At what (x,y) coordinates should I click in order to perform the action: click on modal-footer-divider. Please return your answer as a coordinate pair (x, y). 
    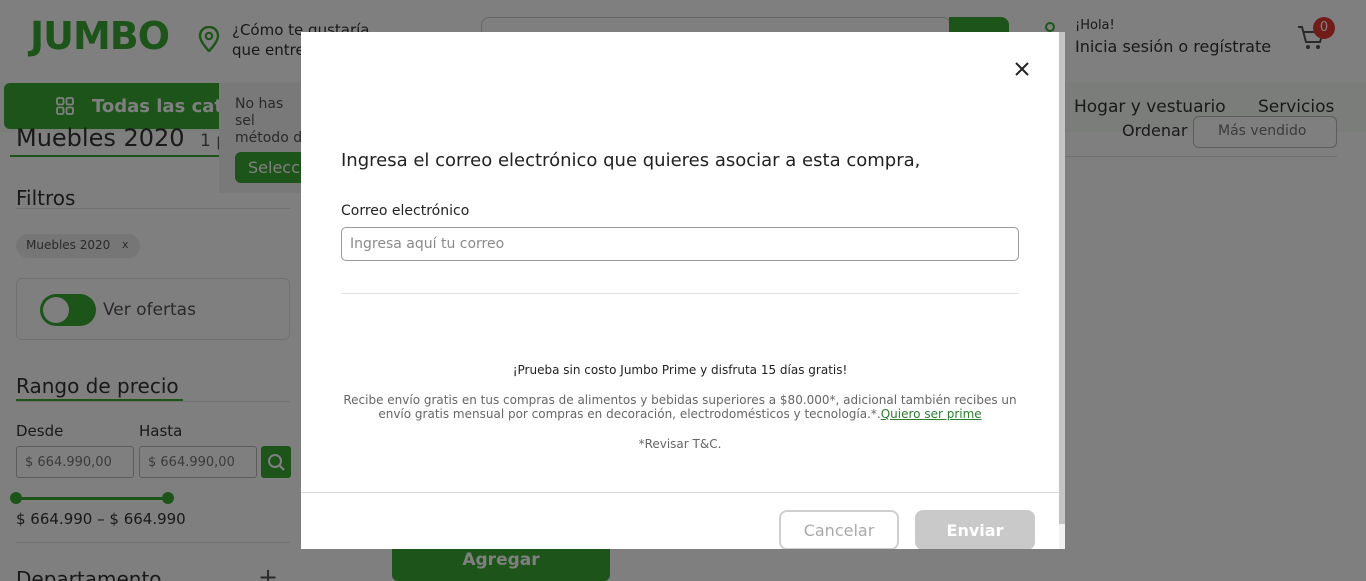
    Looking at the image, I should click on (680, 492).